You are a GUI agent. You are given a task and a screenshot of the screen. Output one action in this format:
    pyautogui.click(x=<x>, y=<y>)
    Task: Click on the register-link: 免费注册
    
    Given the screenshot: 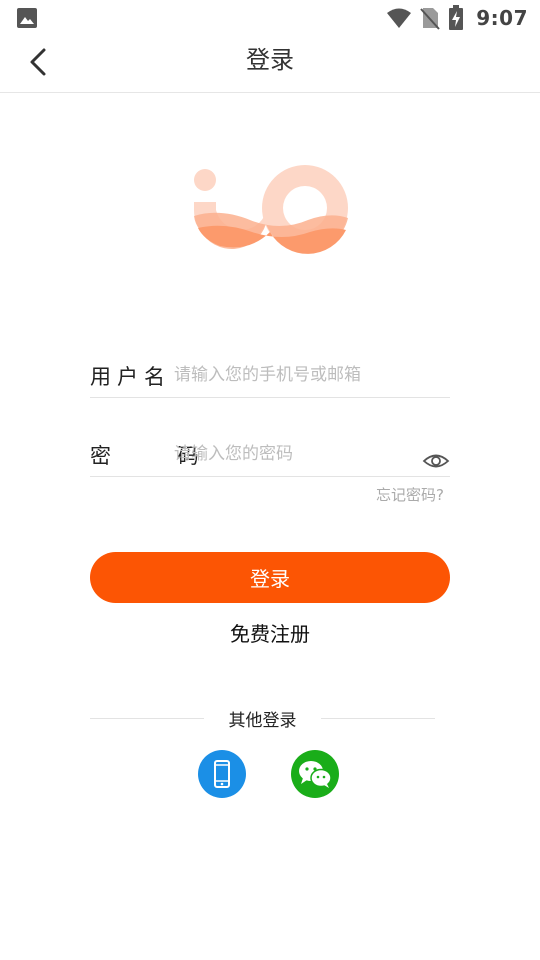 What is the action you would take?
    pyautogui.click(x=270, y=632)
    